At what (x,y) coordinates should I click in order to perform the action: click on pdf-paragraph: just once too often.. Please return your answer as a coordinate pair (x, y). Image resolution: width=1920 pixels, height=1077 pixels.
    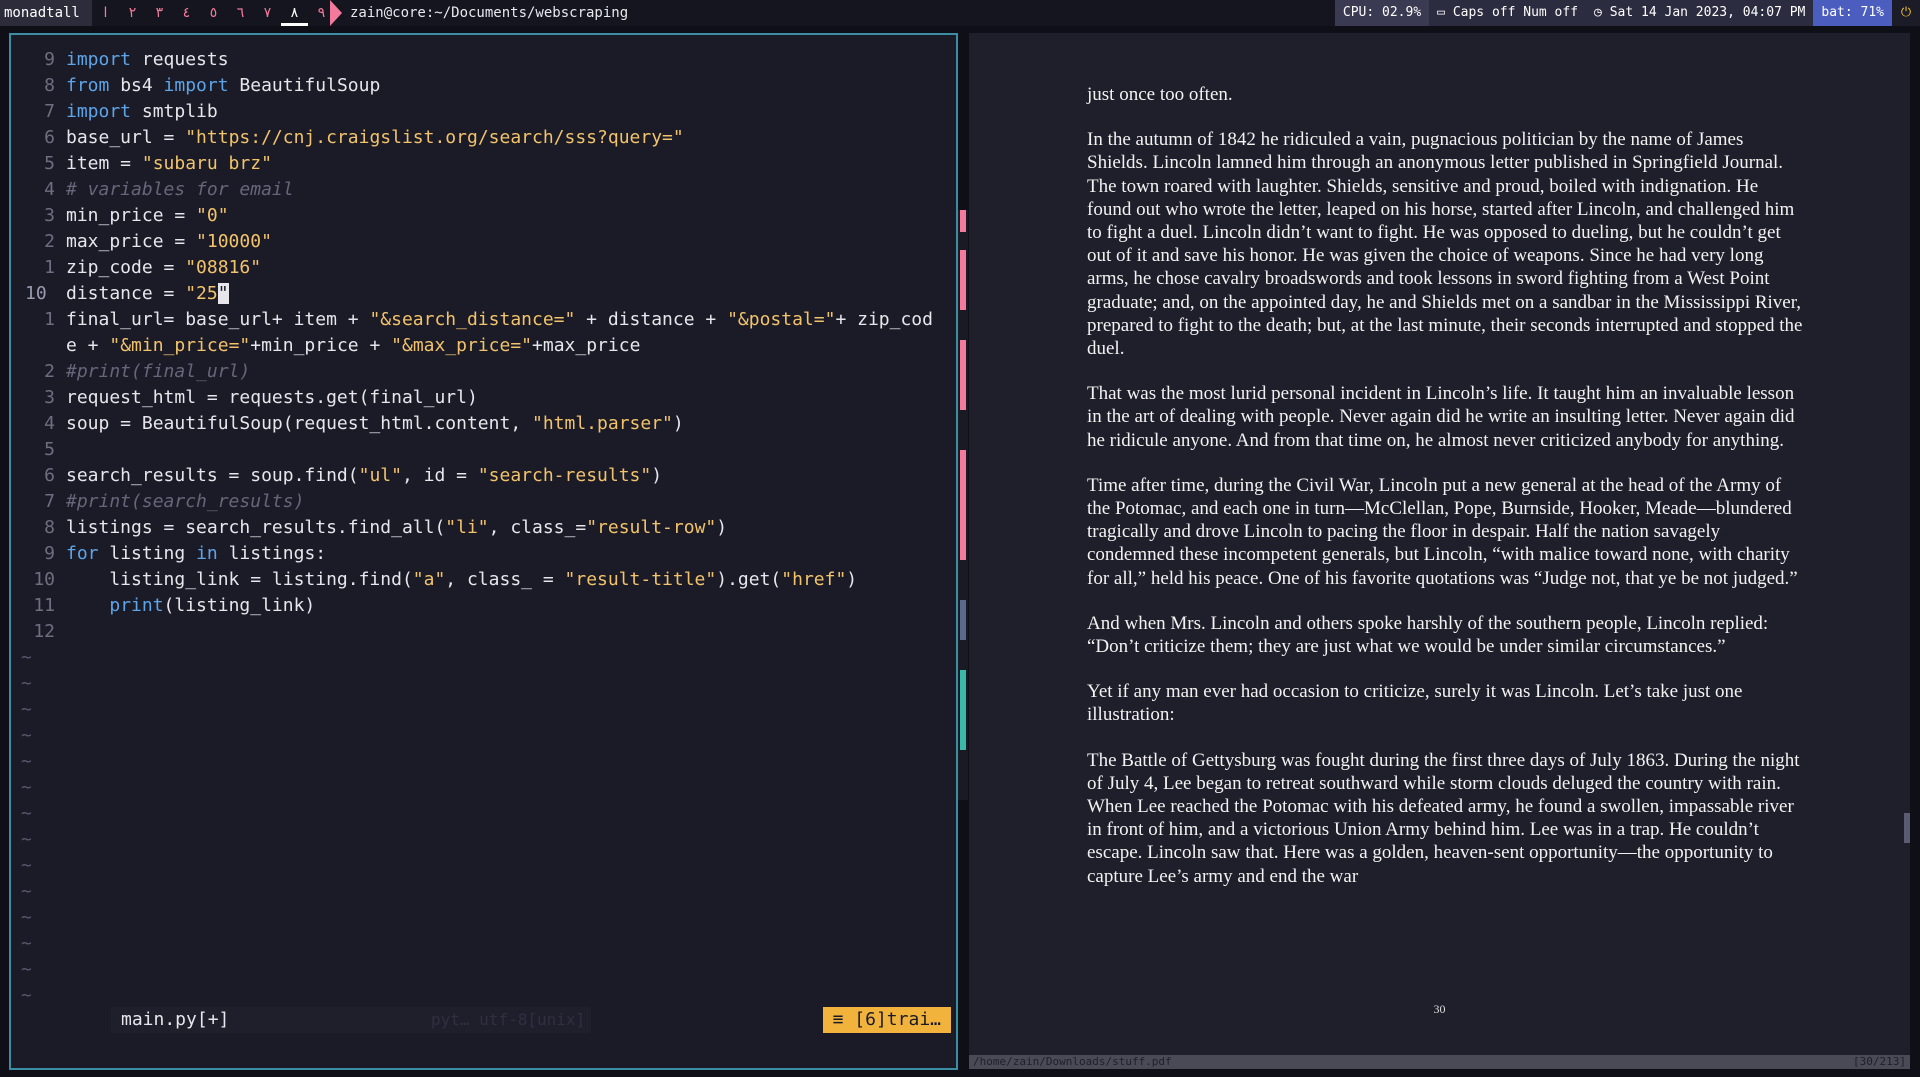
    Looking at the image, I should click on (1160, 94).